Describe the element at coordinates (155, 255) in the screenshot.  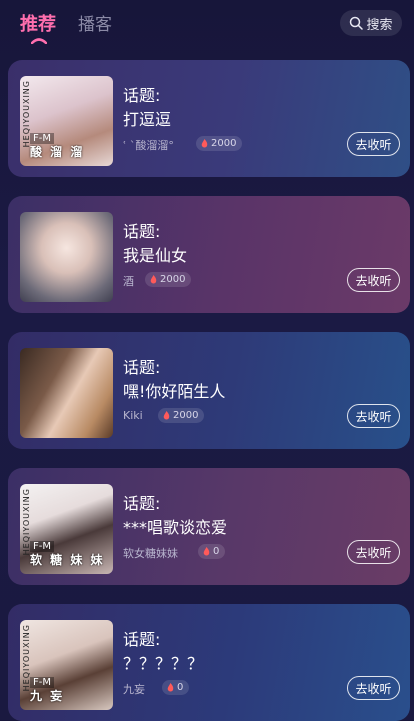
I see `room-title: 我是仙女` at that location.